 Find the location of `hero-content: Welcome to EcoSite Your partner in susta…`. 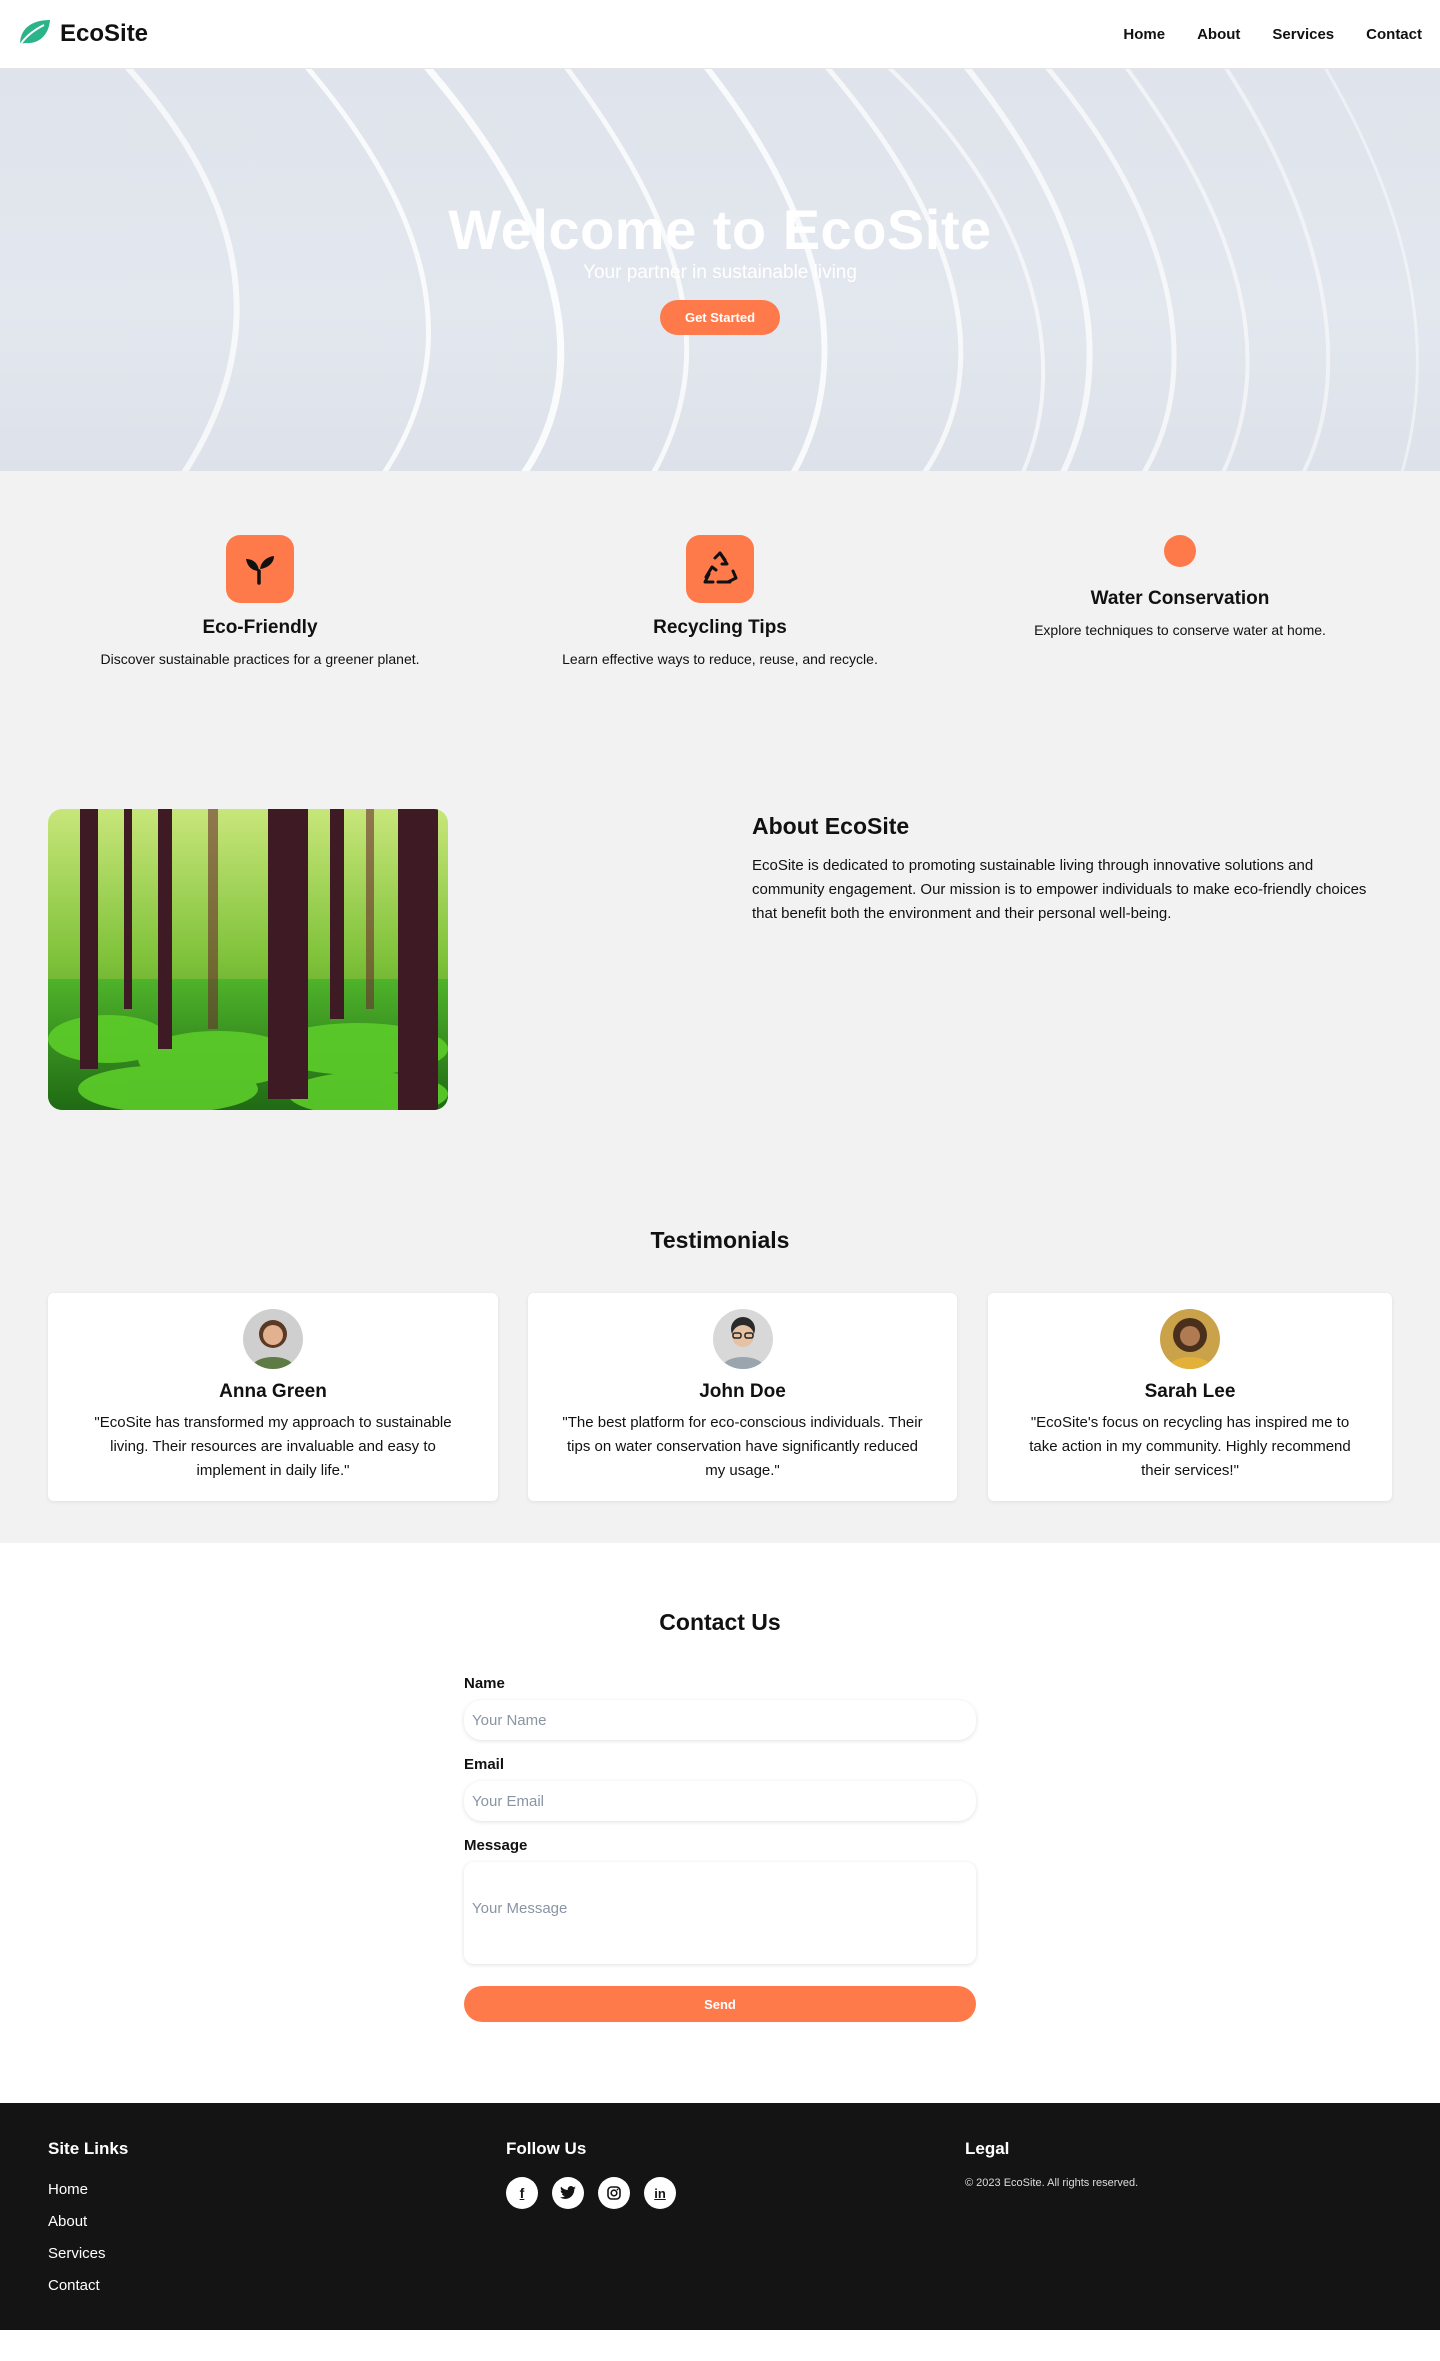

hero-content: Welcome to EcoSite Your partner in susta… is located at coordinates (720, 266).